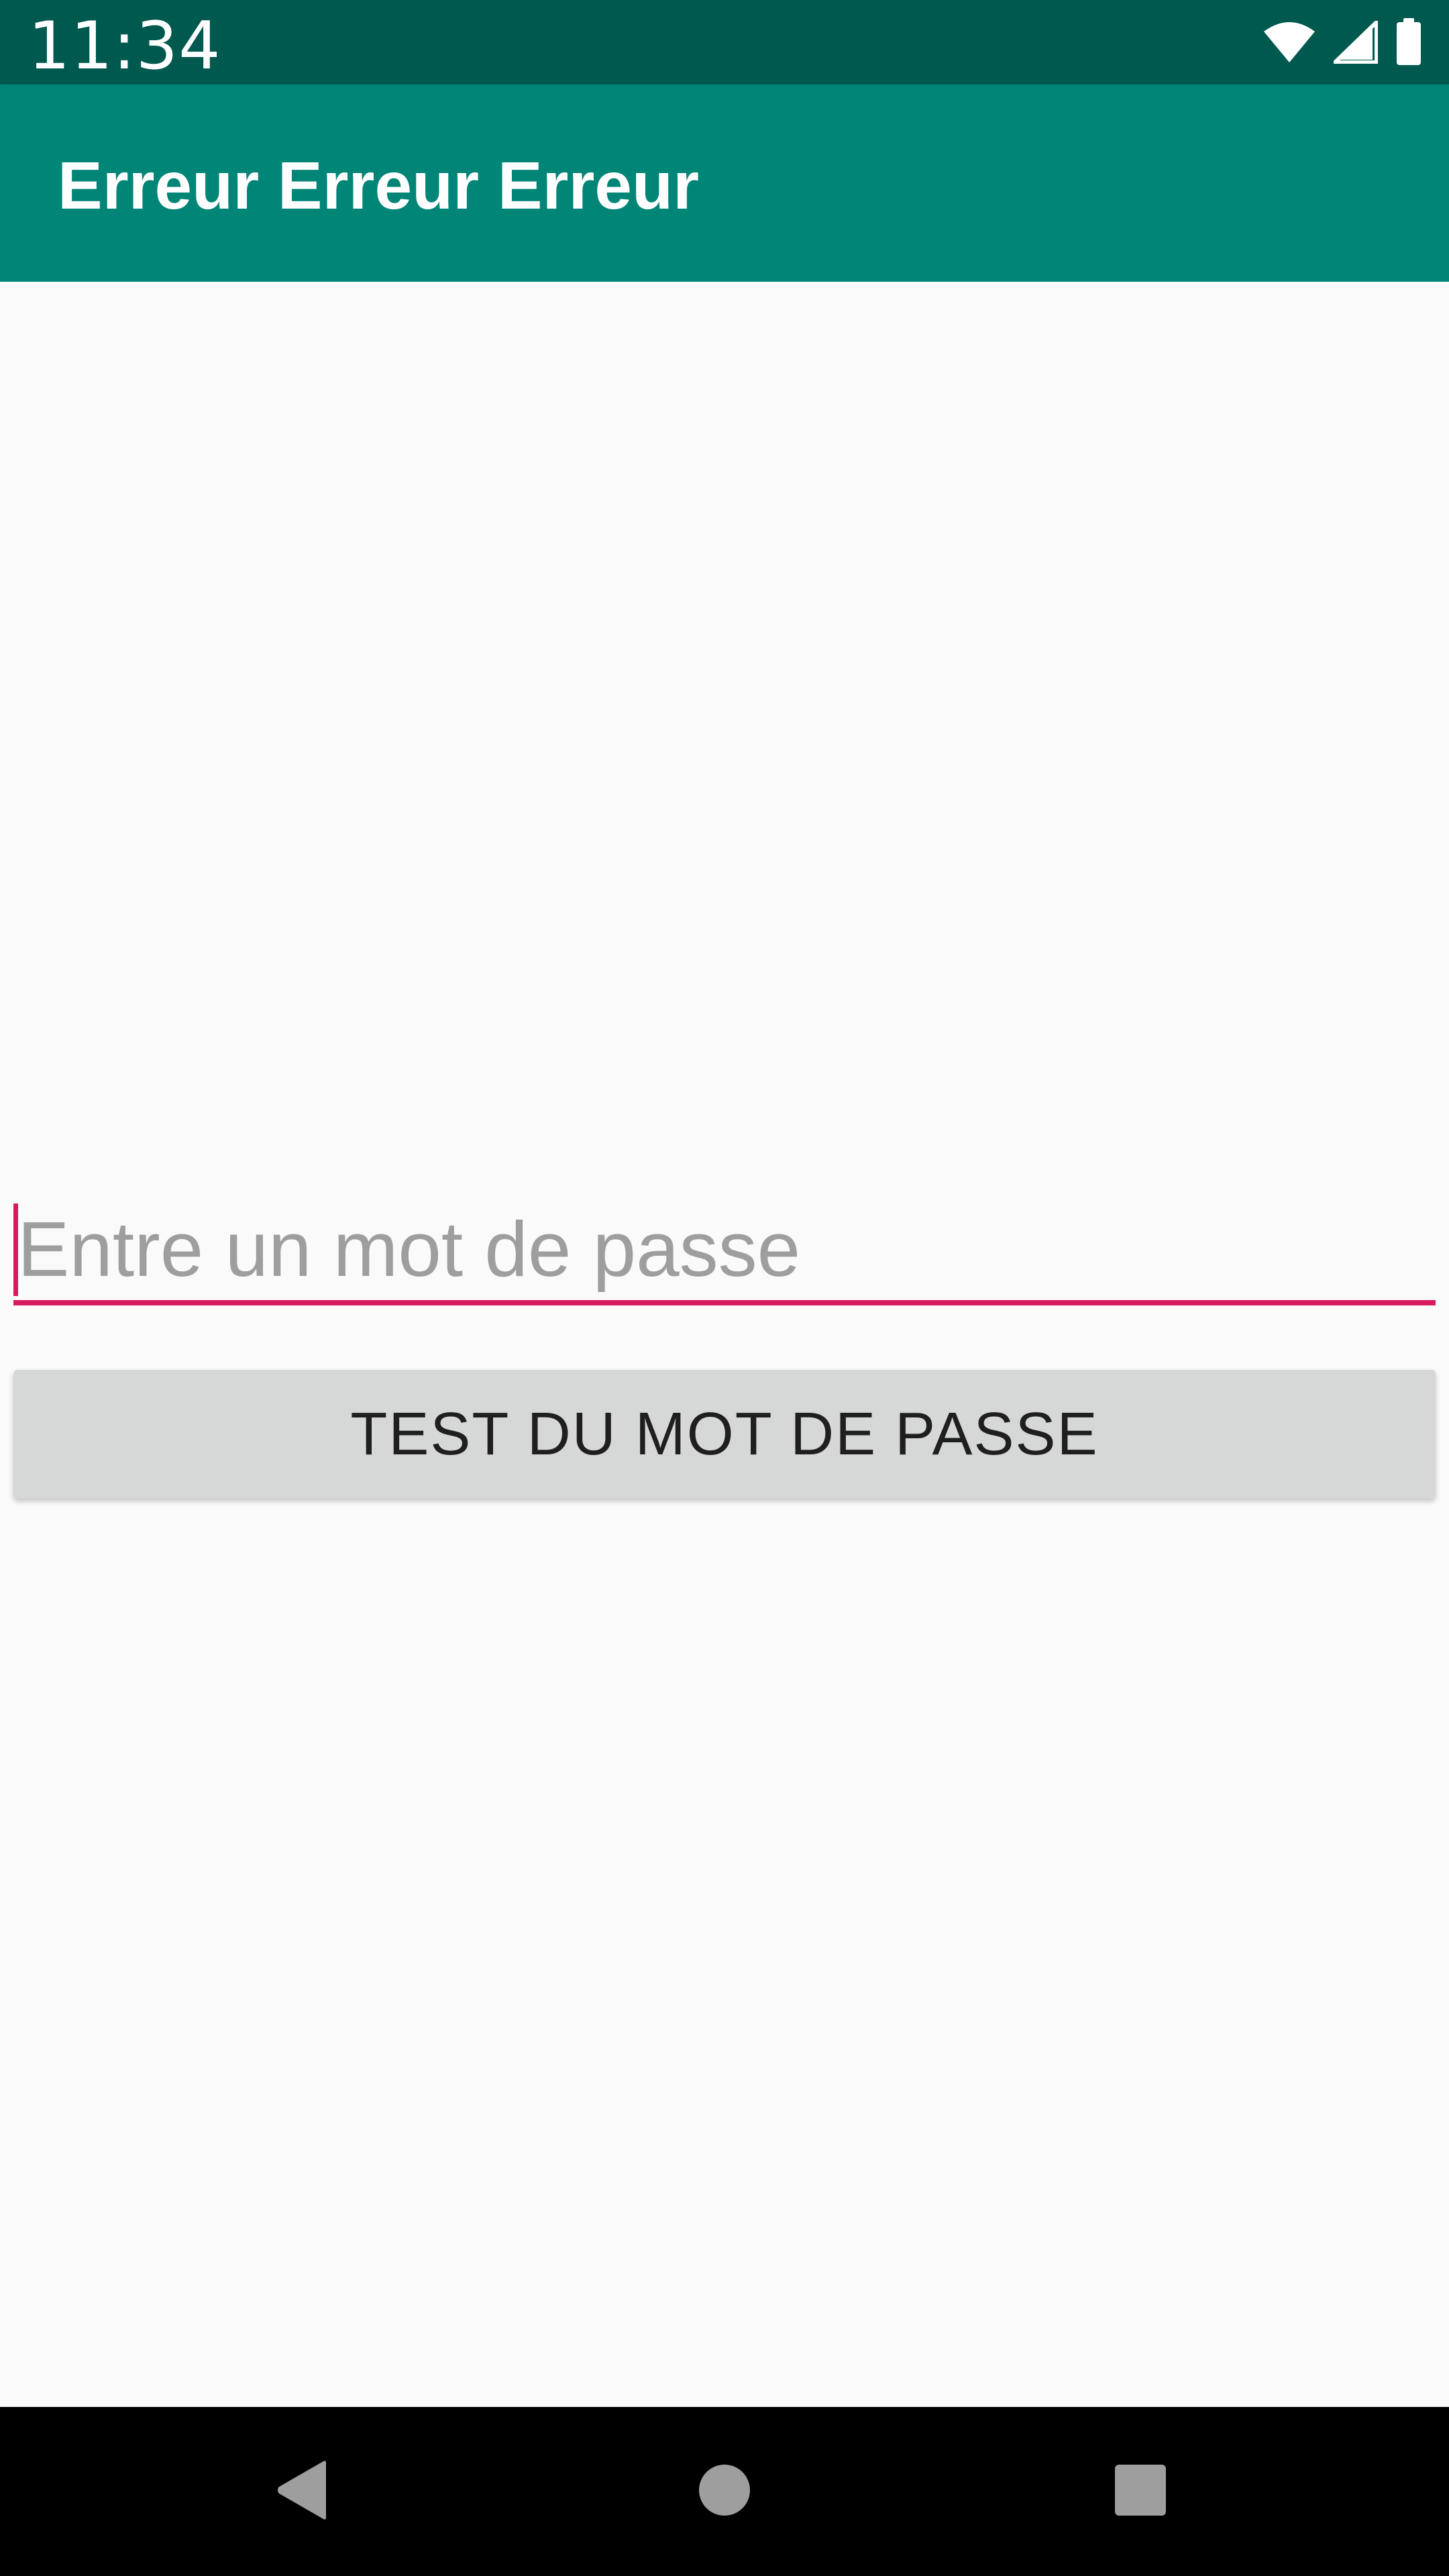 Image resolution: width=1449 pixels, height=2576 pixels. I want to click on home-icon, so click(724, 2491).